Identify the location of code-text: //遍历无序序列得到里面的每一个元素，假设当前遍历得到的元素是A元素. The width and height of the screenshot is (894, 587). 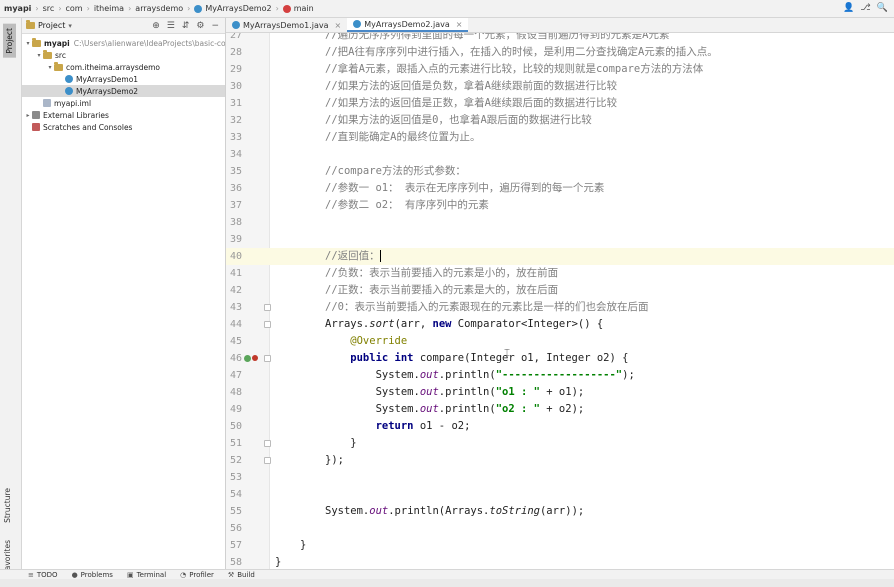
(497, 38).